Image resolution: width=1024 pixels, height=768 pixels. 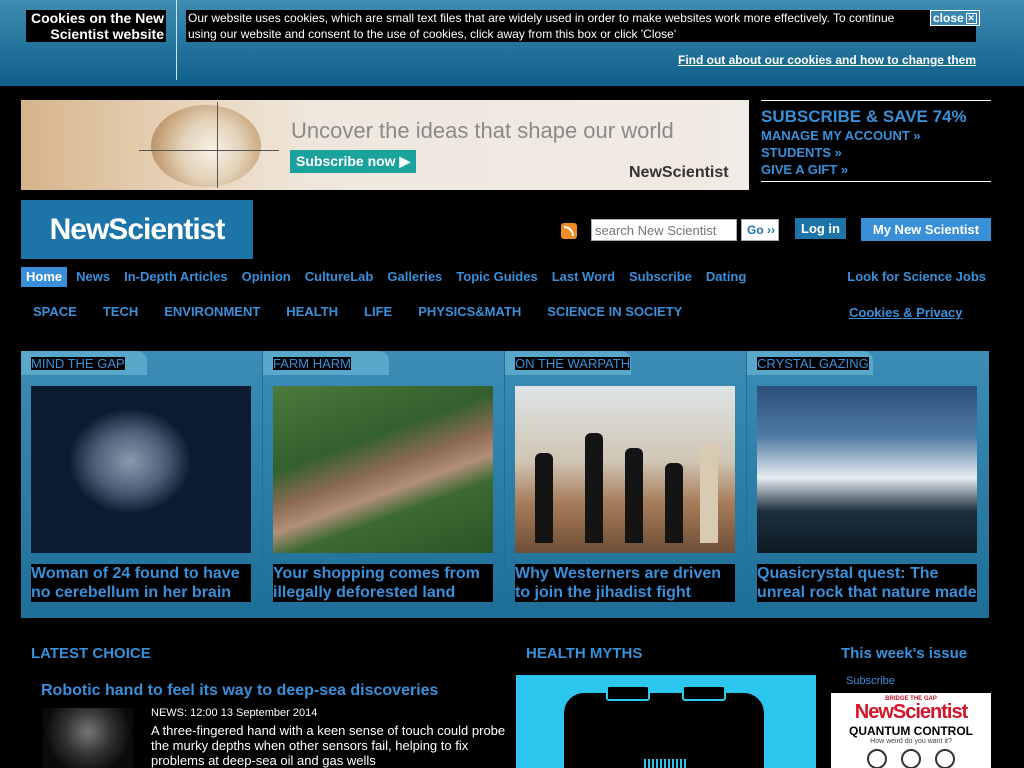 I want to click on cover-dials, so click(x=911, y=758).